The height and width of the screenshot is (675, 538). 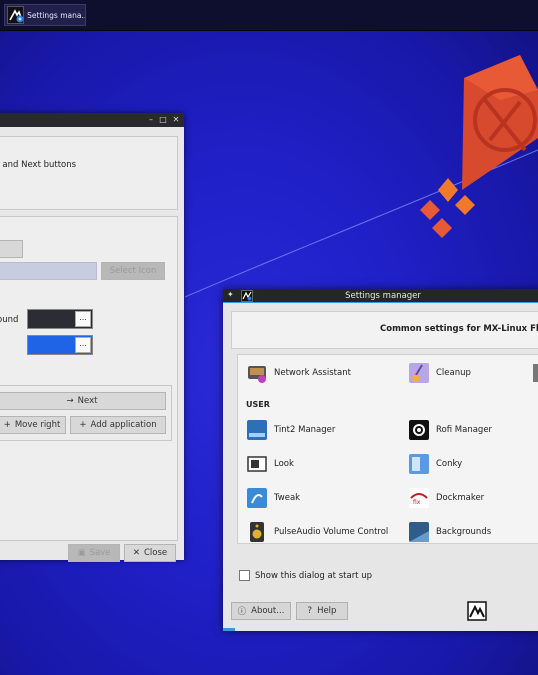 I want to click on dockmaker-item: fix Dockmaker, so click(x=446, y=498).